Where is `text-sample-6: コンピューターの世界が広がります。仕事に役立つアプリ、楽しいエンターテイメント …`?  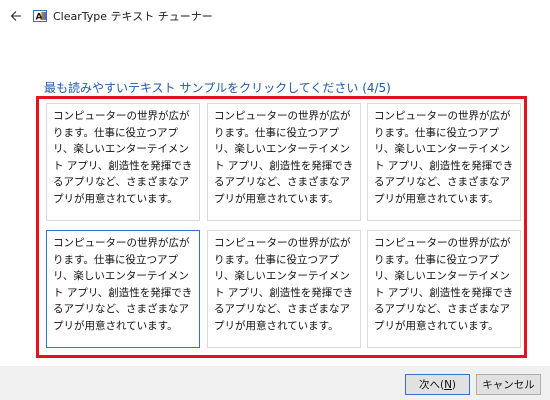 text-sample-6: コンピューターの世界が広がります。仕事に役立つアプリ、楽しいエンターテイメント … is located at coordinates (444, 289).